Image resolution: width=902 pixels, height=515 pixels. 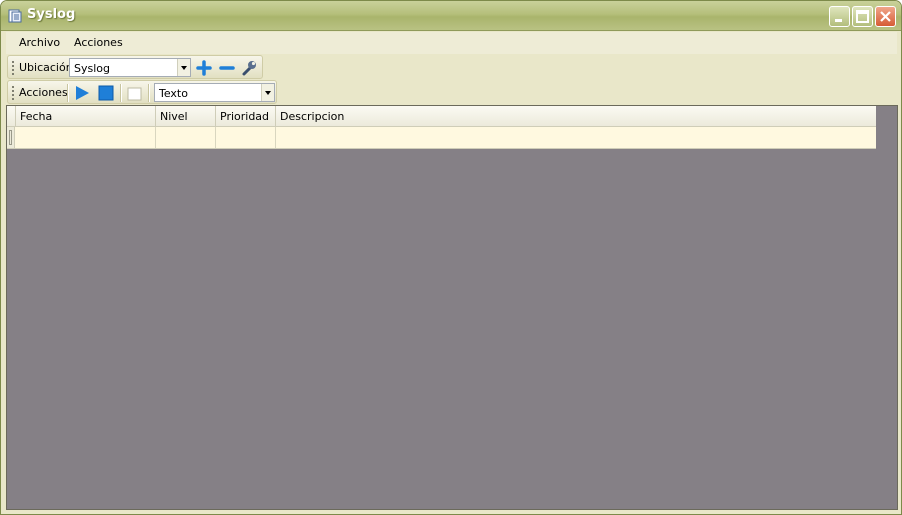 I want to click on menu-acciones: Acciones, so click(x=98, y=42).